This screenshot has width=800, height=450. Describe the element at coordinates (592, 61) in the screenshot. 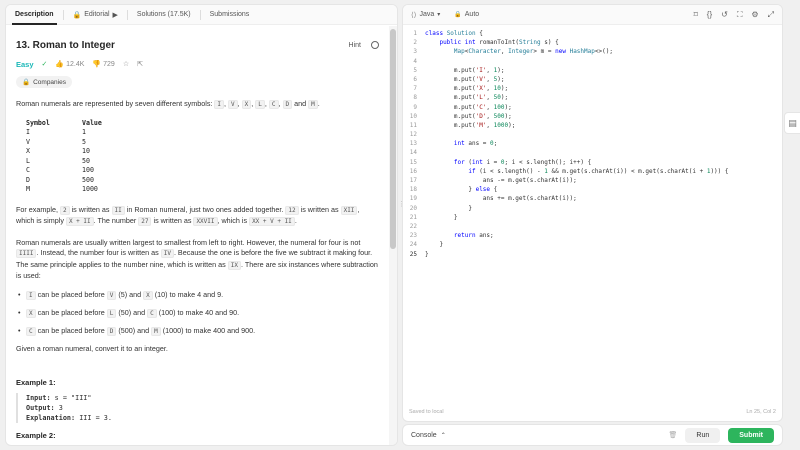

I see `code-line: 4` at that location.